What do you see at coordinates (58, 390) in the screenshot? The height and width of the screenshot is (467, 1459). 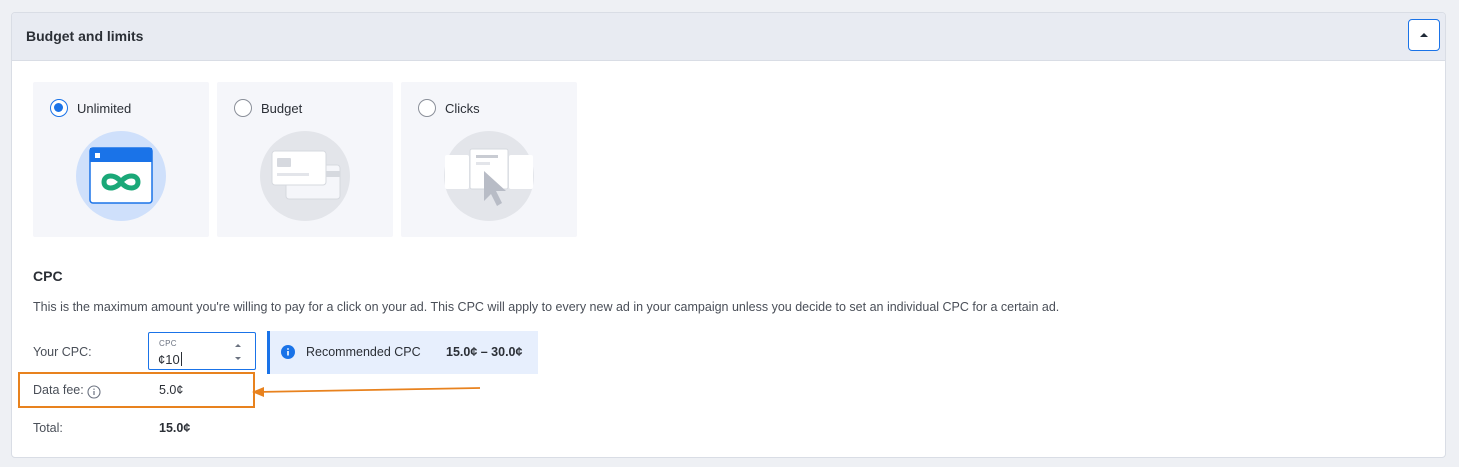 I see `data-fee-label: Data fee:` at bounding box center [58, 390].